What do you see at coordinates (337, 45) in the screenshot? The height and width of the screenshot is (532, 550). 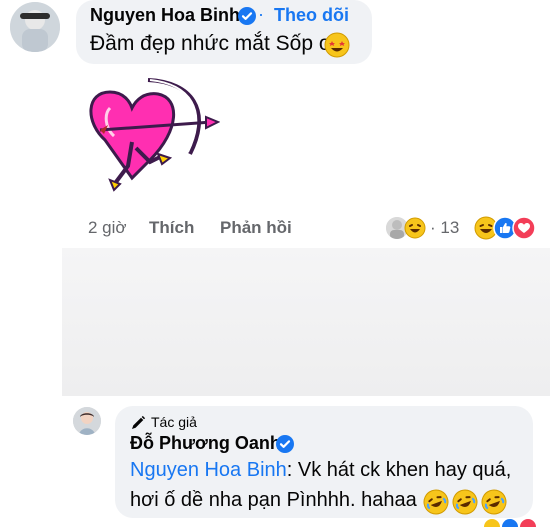 I see `star-struck-emoji-icon` at bounding box center [337, 45].